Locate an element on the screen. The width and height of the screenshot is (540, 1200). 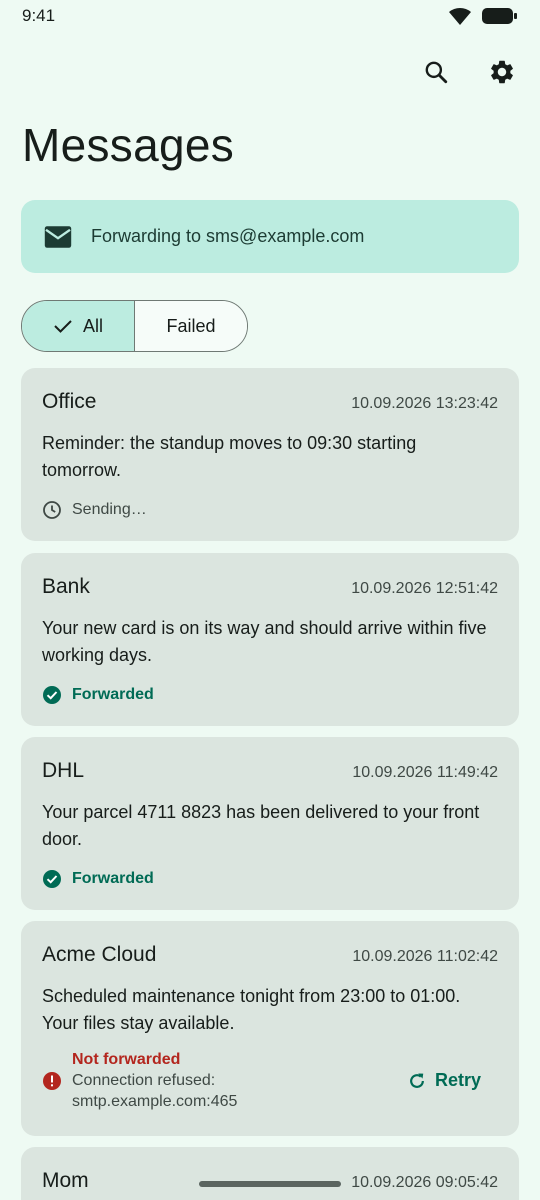
message-timestamp: 10.09.2026 13:23:42 is located at coordinates (424, 403).